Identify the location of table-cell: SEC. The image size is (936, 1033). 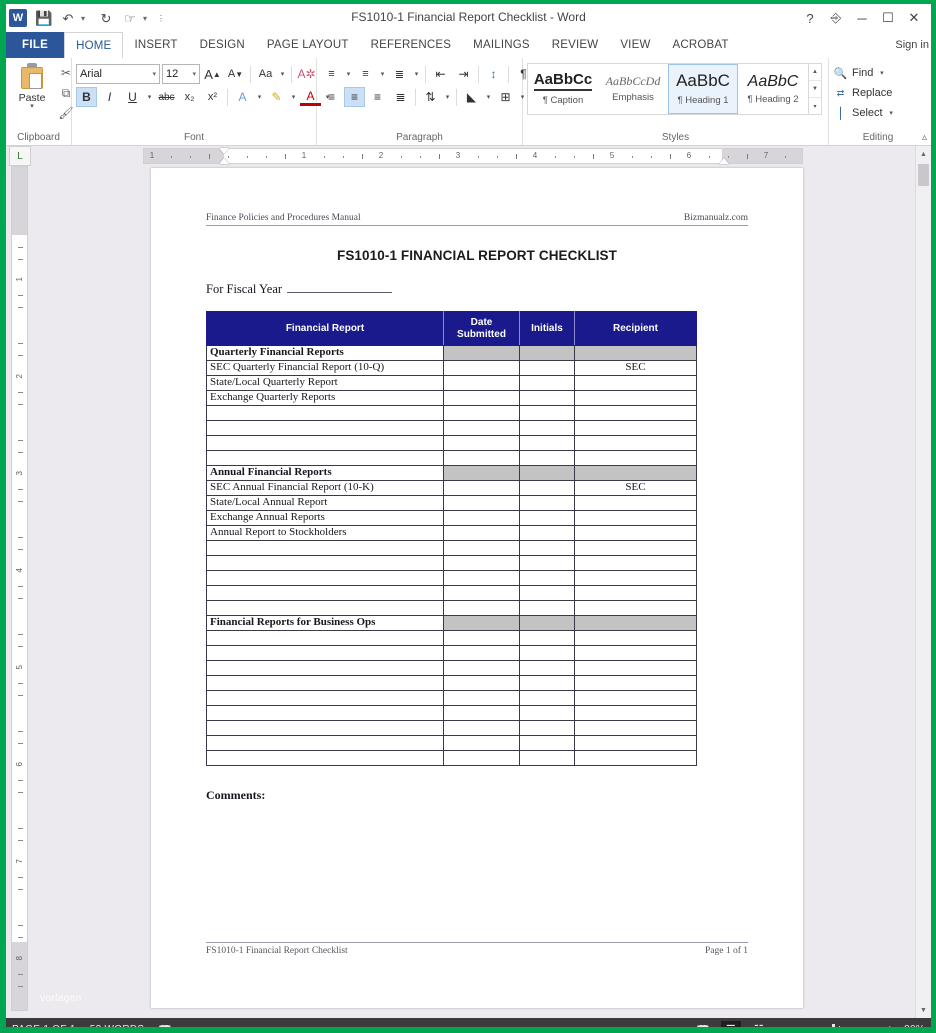
(635, 488).